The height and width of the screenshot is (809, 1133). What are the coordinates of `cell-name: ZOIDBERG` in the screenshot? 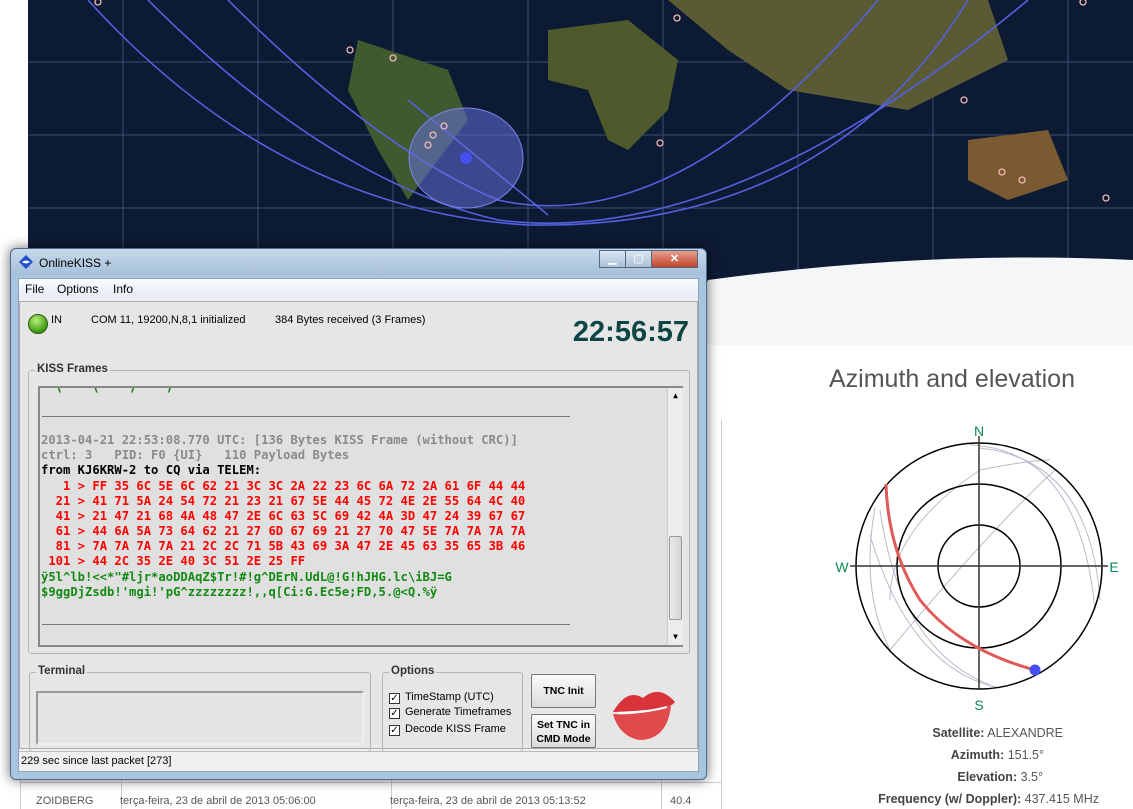 It's located at (65, 801).